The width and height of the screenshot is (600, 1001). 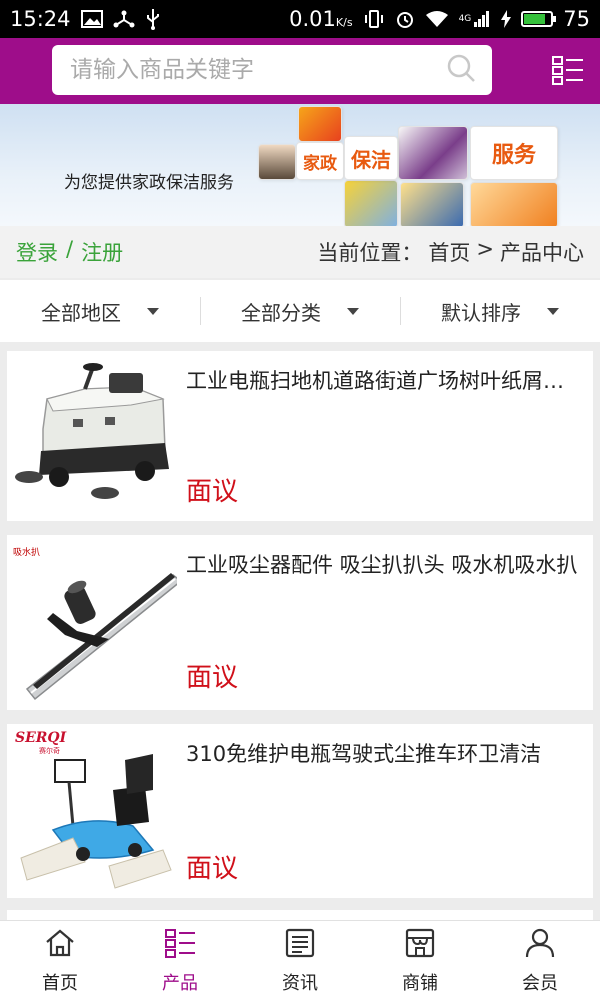 I want to click on product-title: 310免维护电瓶驾驶式尘推车环卫清洁, so click(x=382, y=753).